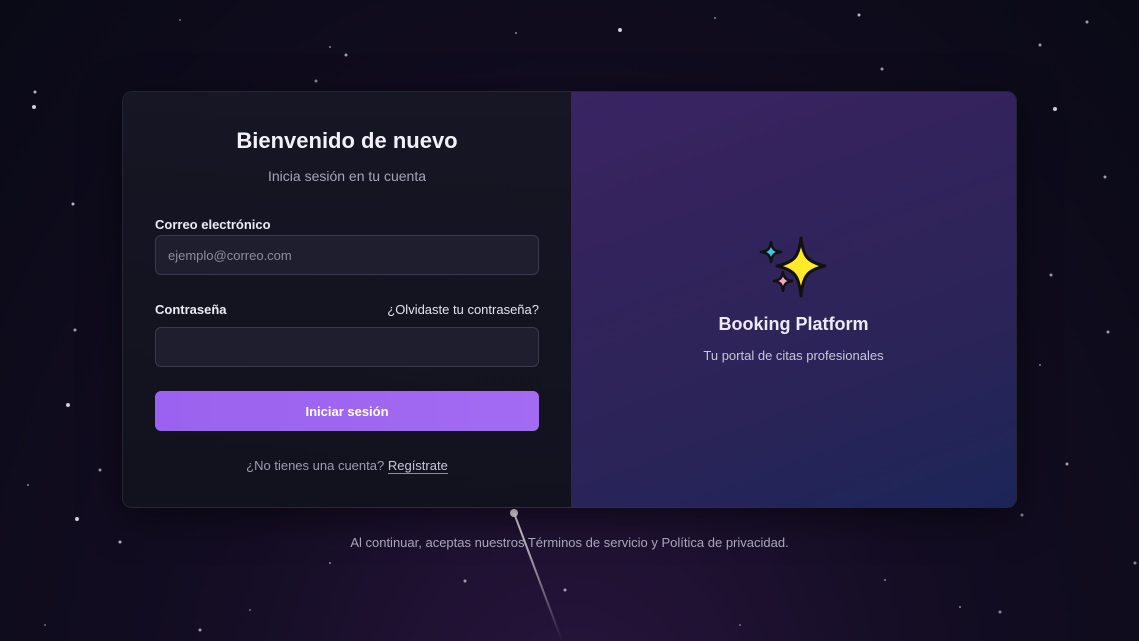 Image resolution: width=1139 pixels, height=641 pixels. Describe the element at coordinates (315, 465) in the screenshot. I see `signup-prompt-text: ¿No tienes una cuenta?` at that location.